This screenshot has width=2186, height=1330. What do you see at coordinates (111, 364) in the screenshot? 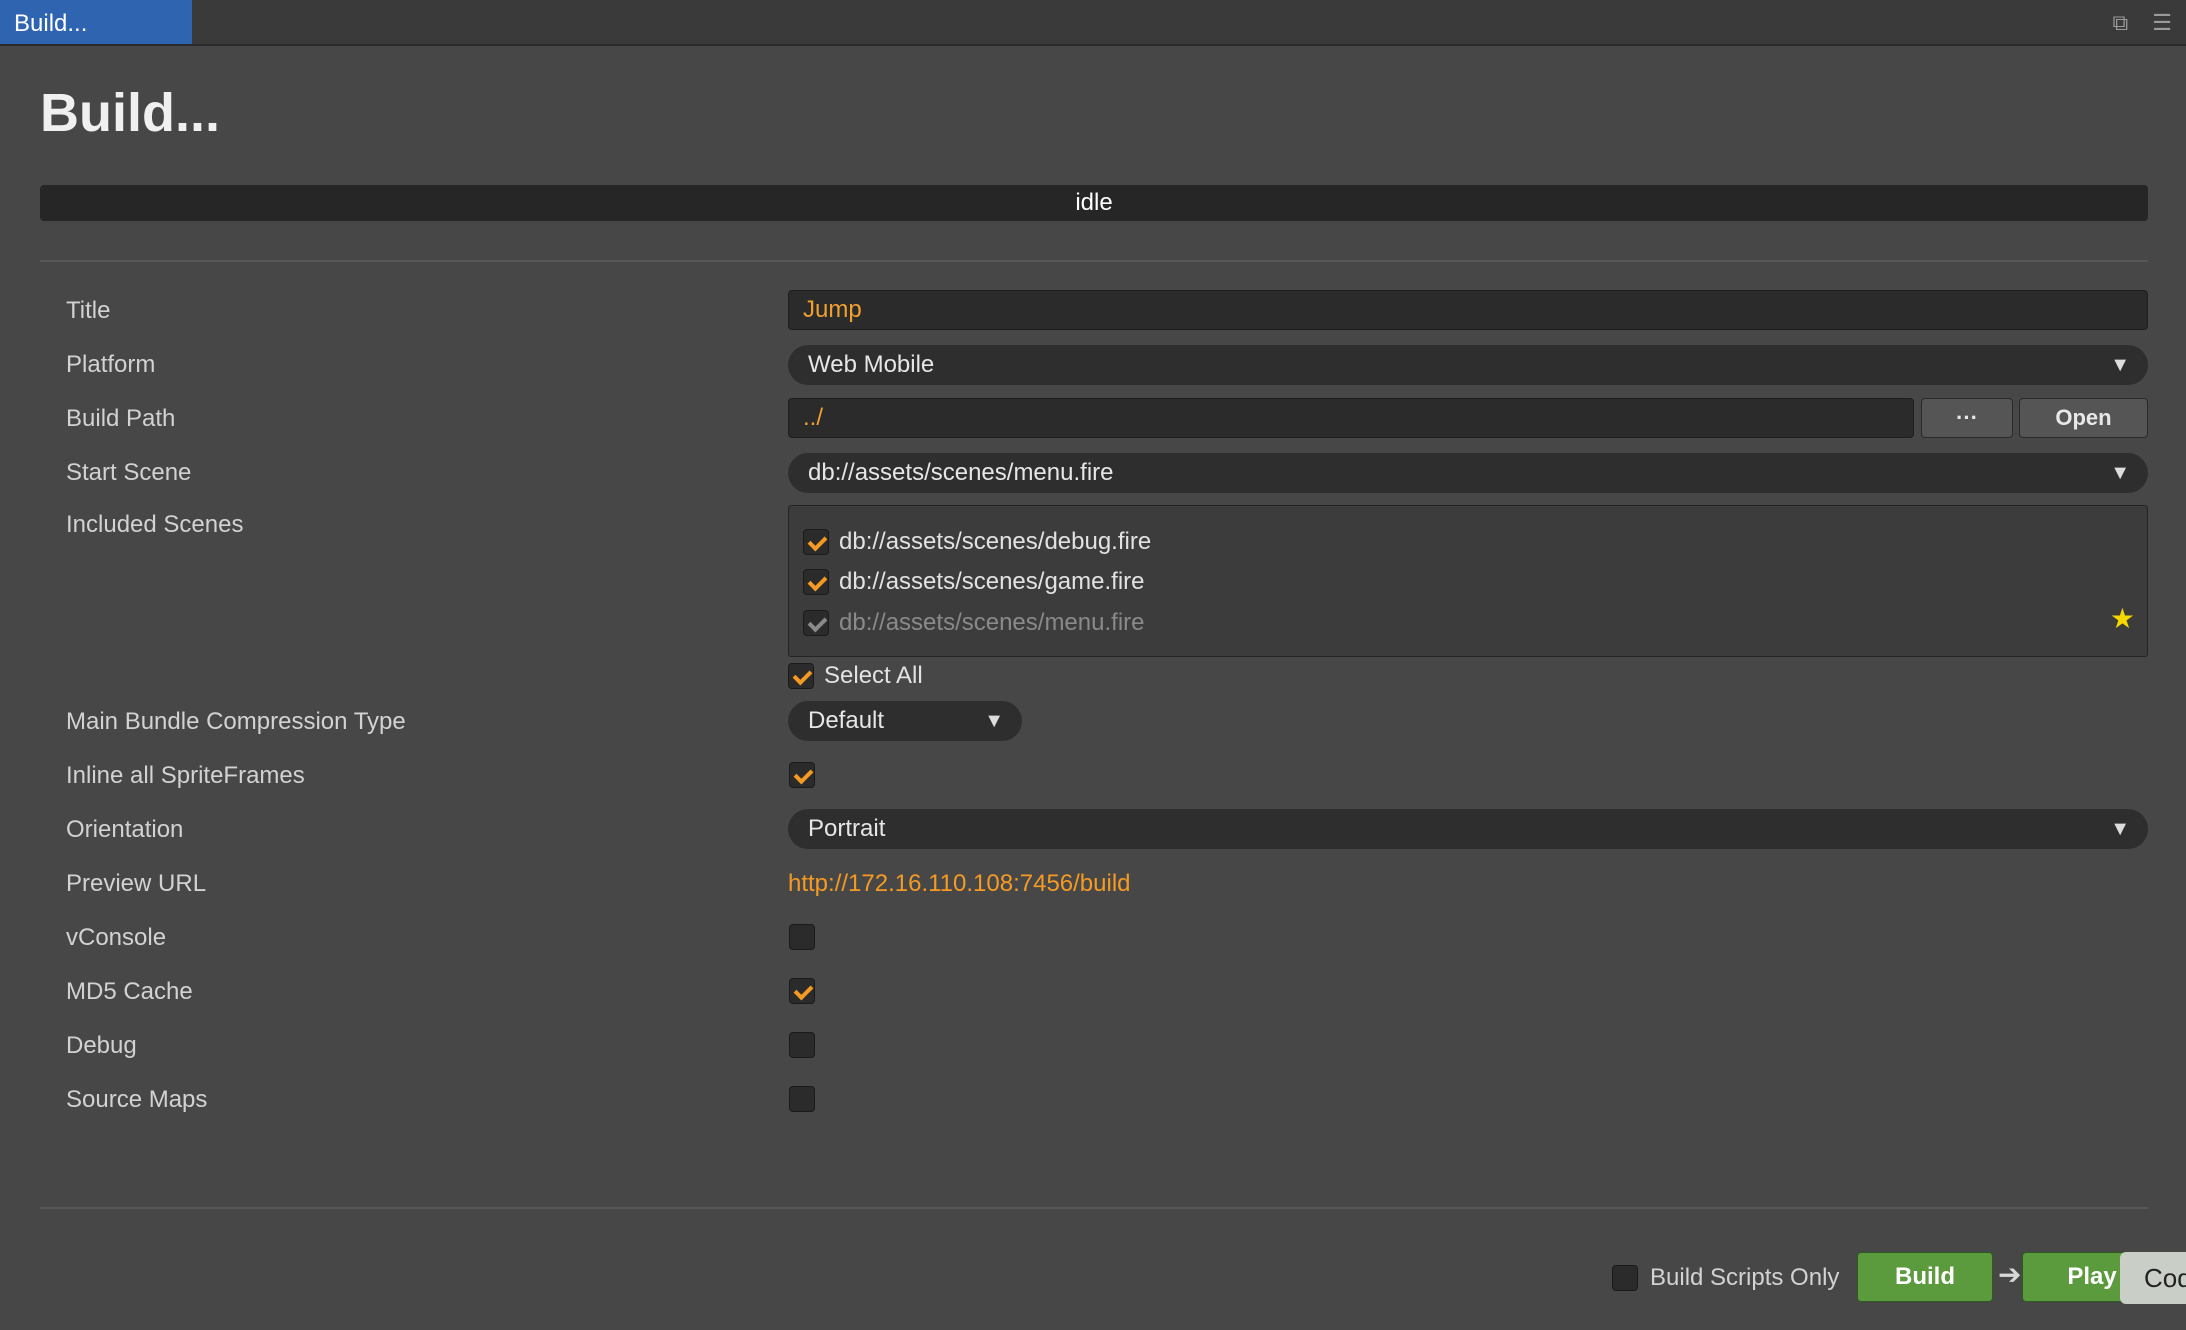
I see `platform-label: Platform` at bounding box center [111, 364].